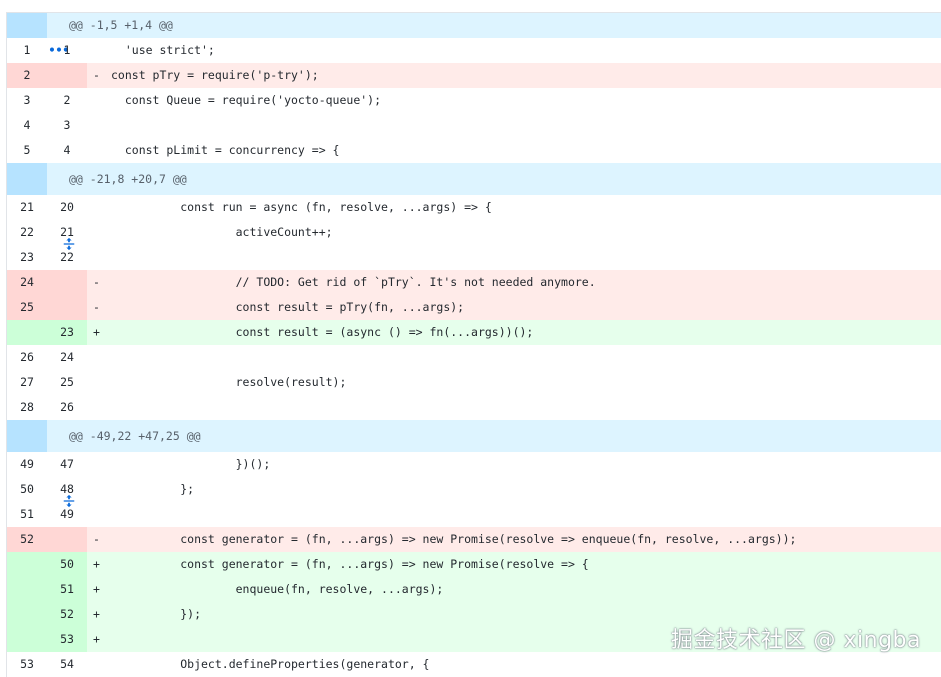 The image size is (941, 677). Describe the element at coordinates (27, 539) in the screenshot. I see `old-line-number: 52` at that location.